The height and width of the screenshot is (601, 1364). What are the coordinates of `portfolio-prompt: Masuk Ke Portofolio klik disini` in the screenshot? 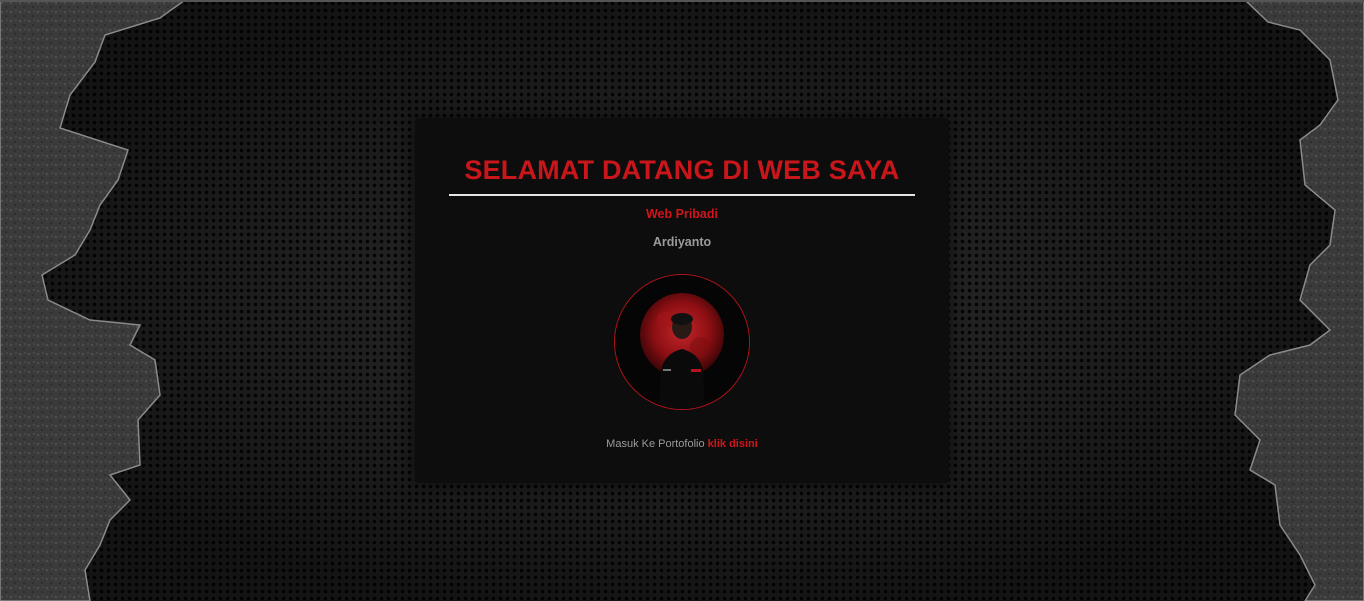 It's located at (682, 444).